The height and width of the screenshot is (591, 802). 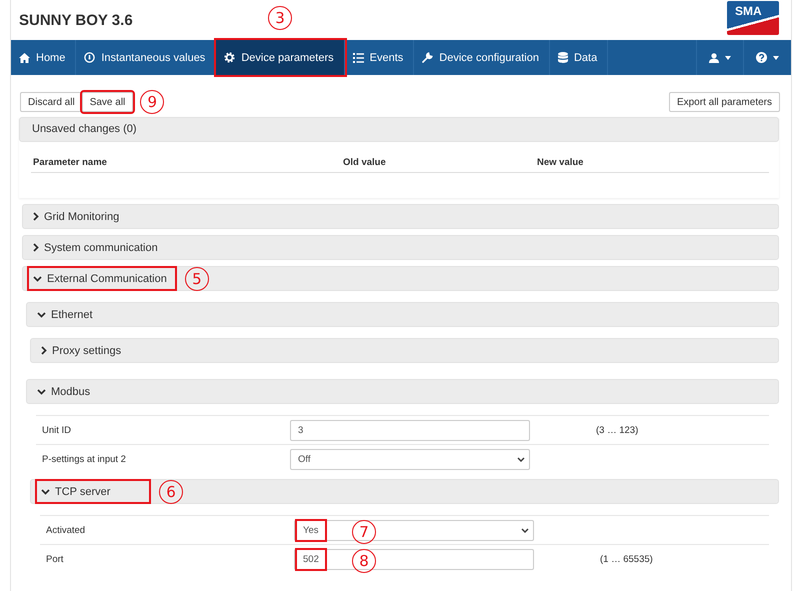 I want to click on nav-tab: Events, so click(x=379, y=57).